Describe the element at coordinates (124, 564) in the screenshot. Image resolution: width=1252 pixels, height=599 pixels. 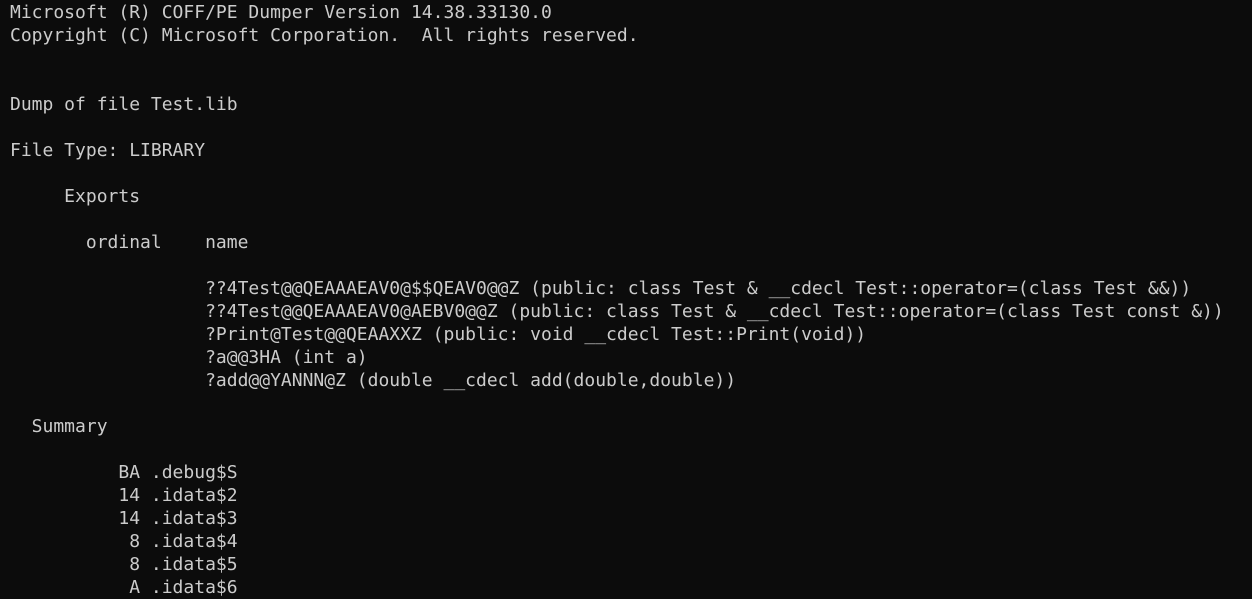
I see `terminal-line-summary-entry: 8 .idata$5` at that location.